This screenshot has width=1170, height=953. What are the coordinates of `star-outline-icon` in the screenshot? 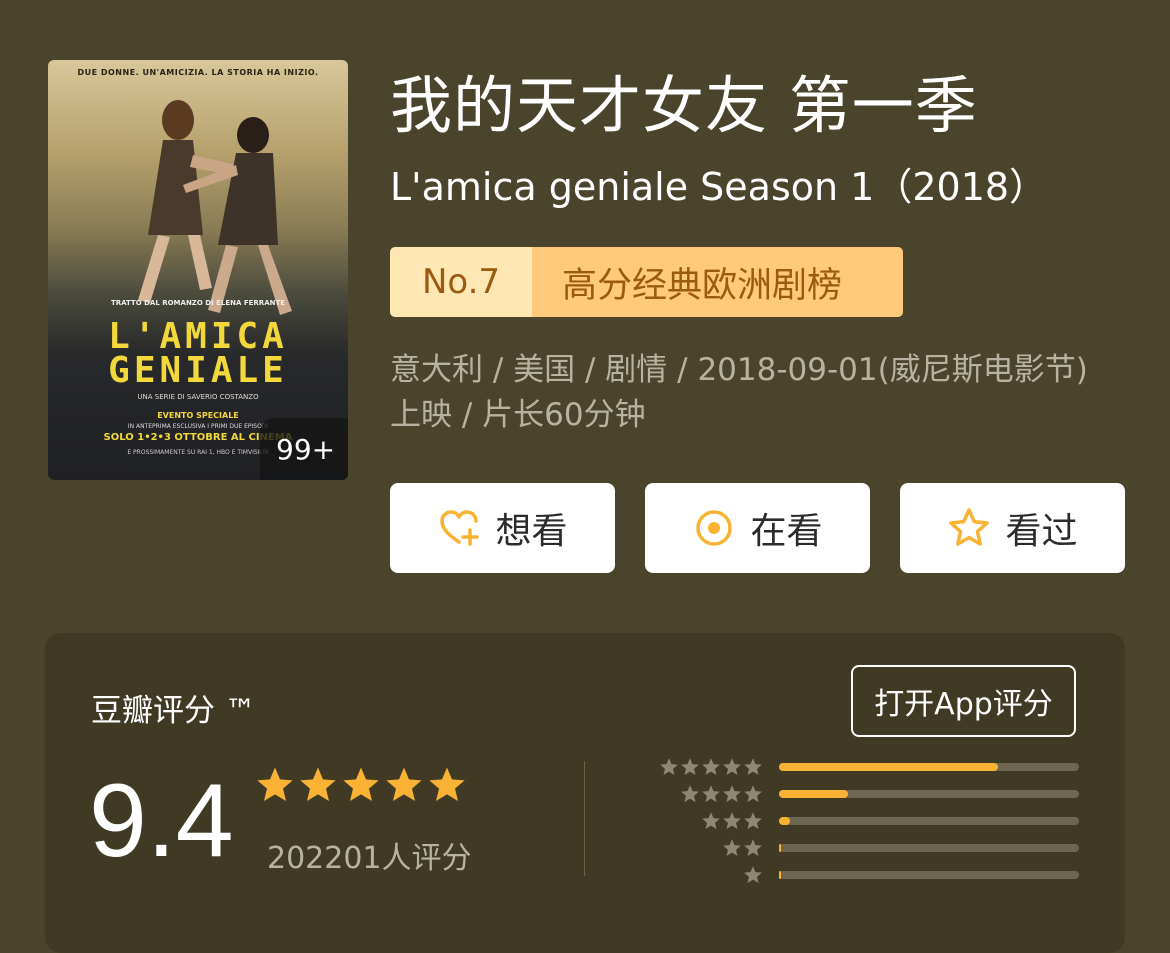 It's located at (969, 527).